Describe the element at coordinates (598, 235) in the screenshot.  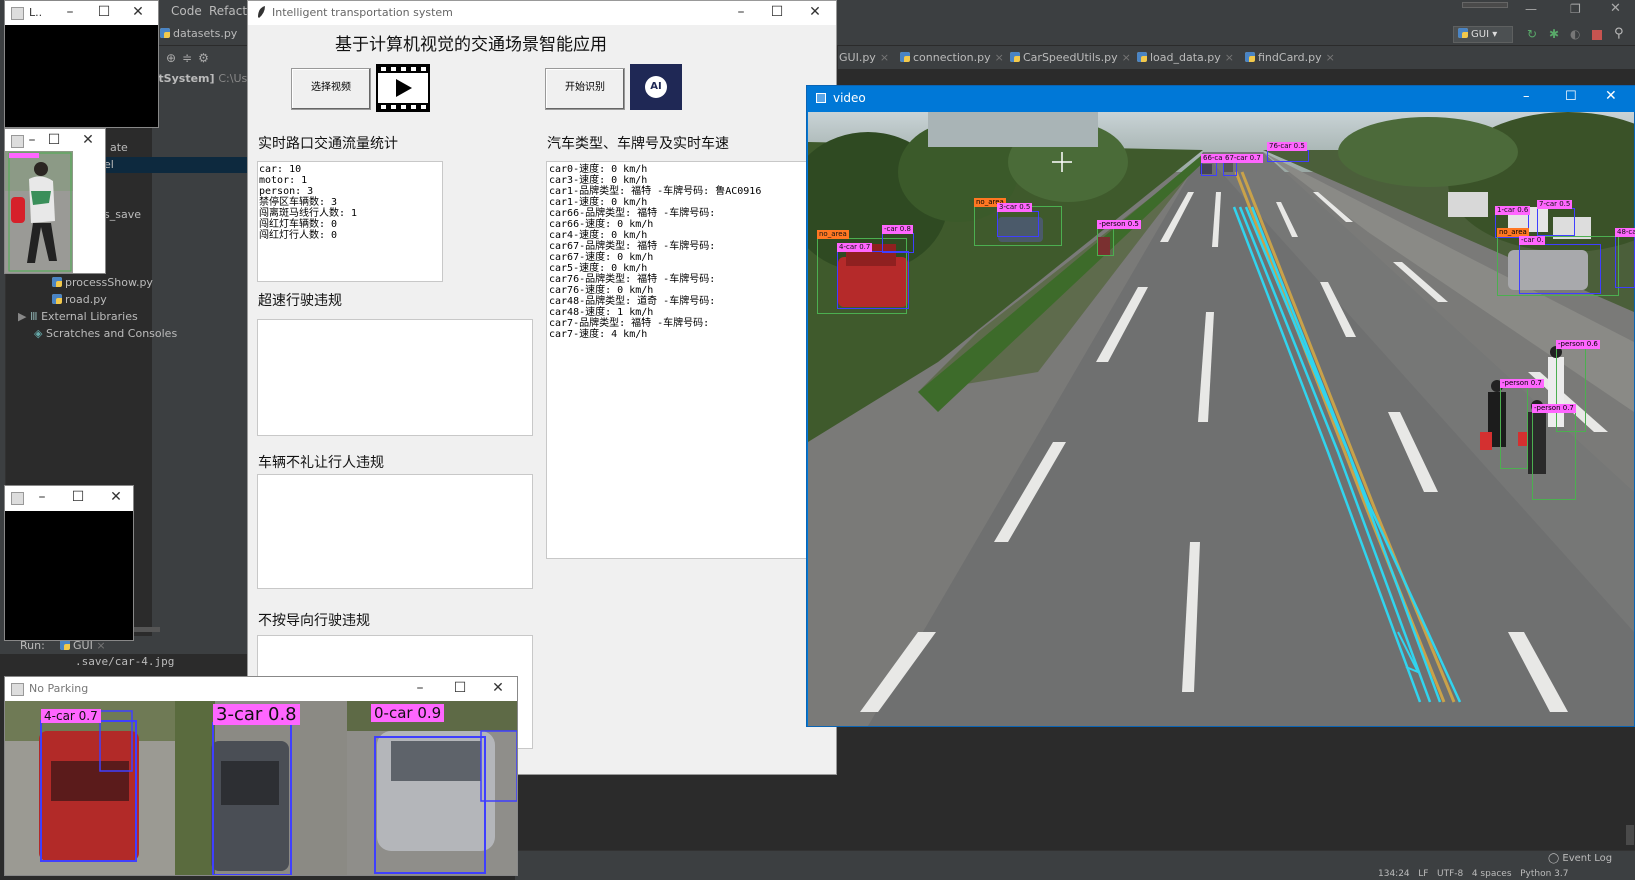
I see `vehicle-info-line: car4-速度: 0 km/h` at that location.